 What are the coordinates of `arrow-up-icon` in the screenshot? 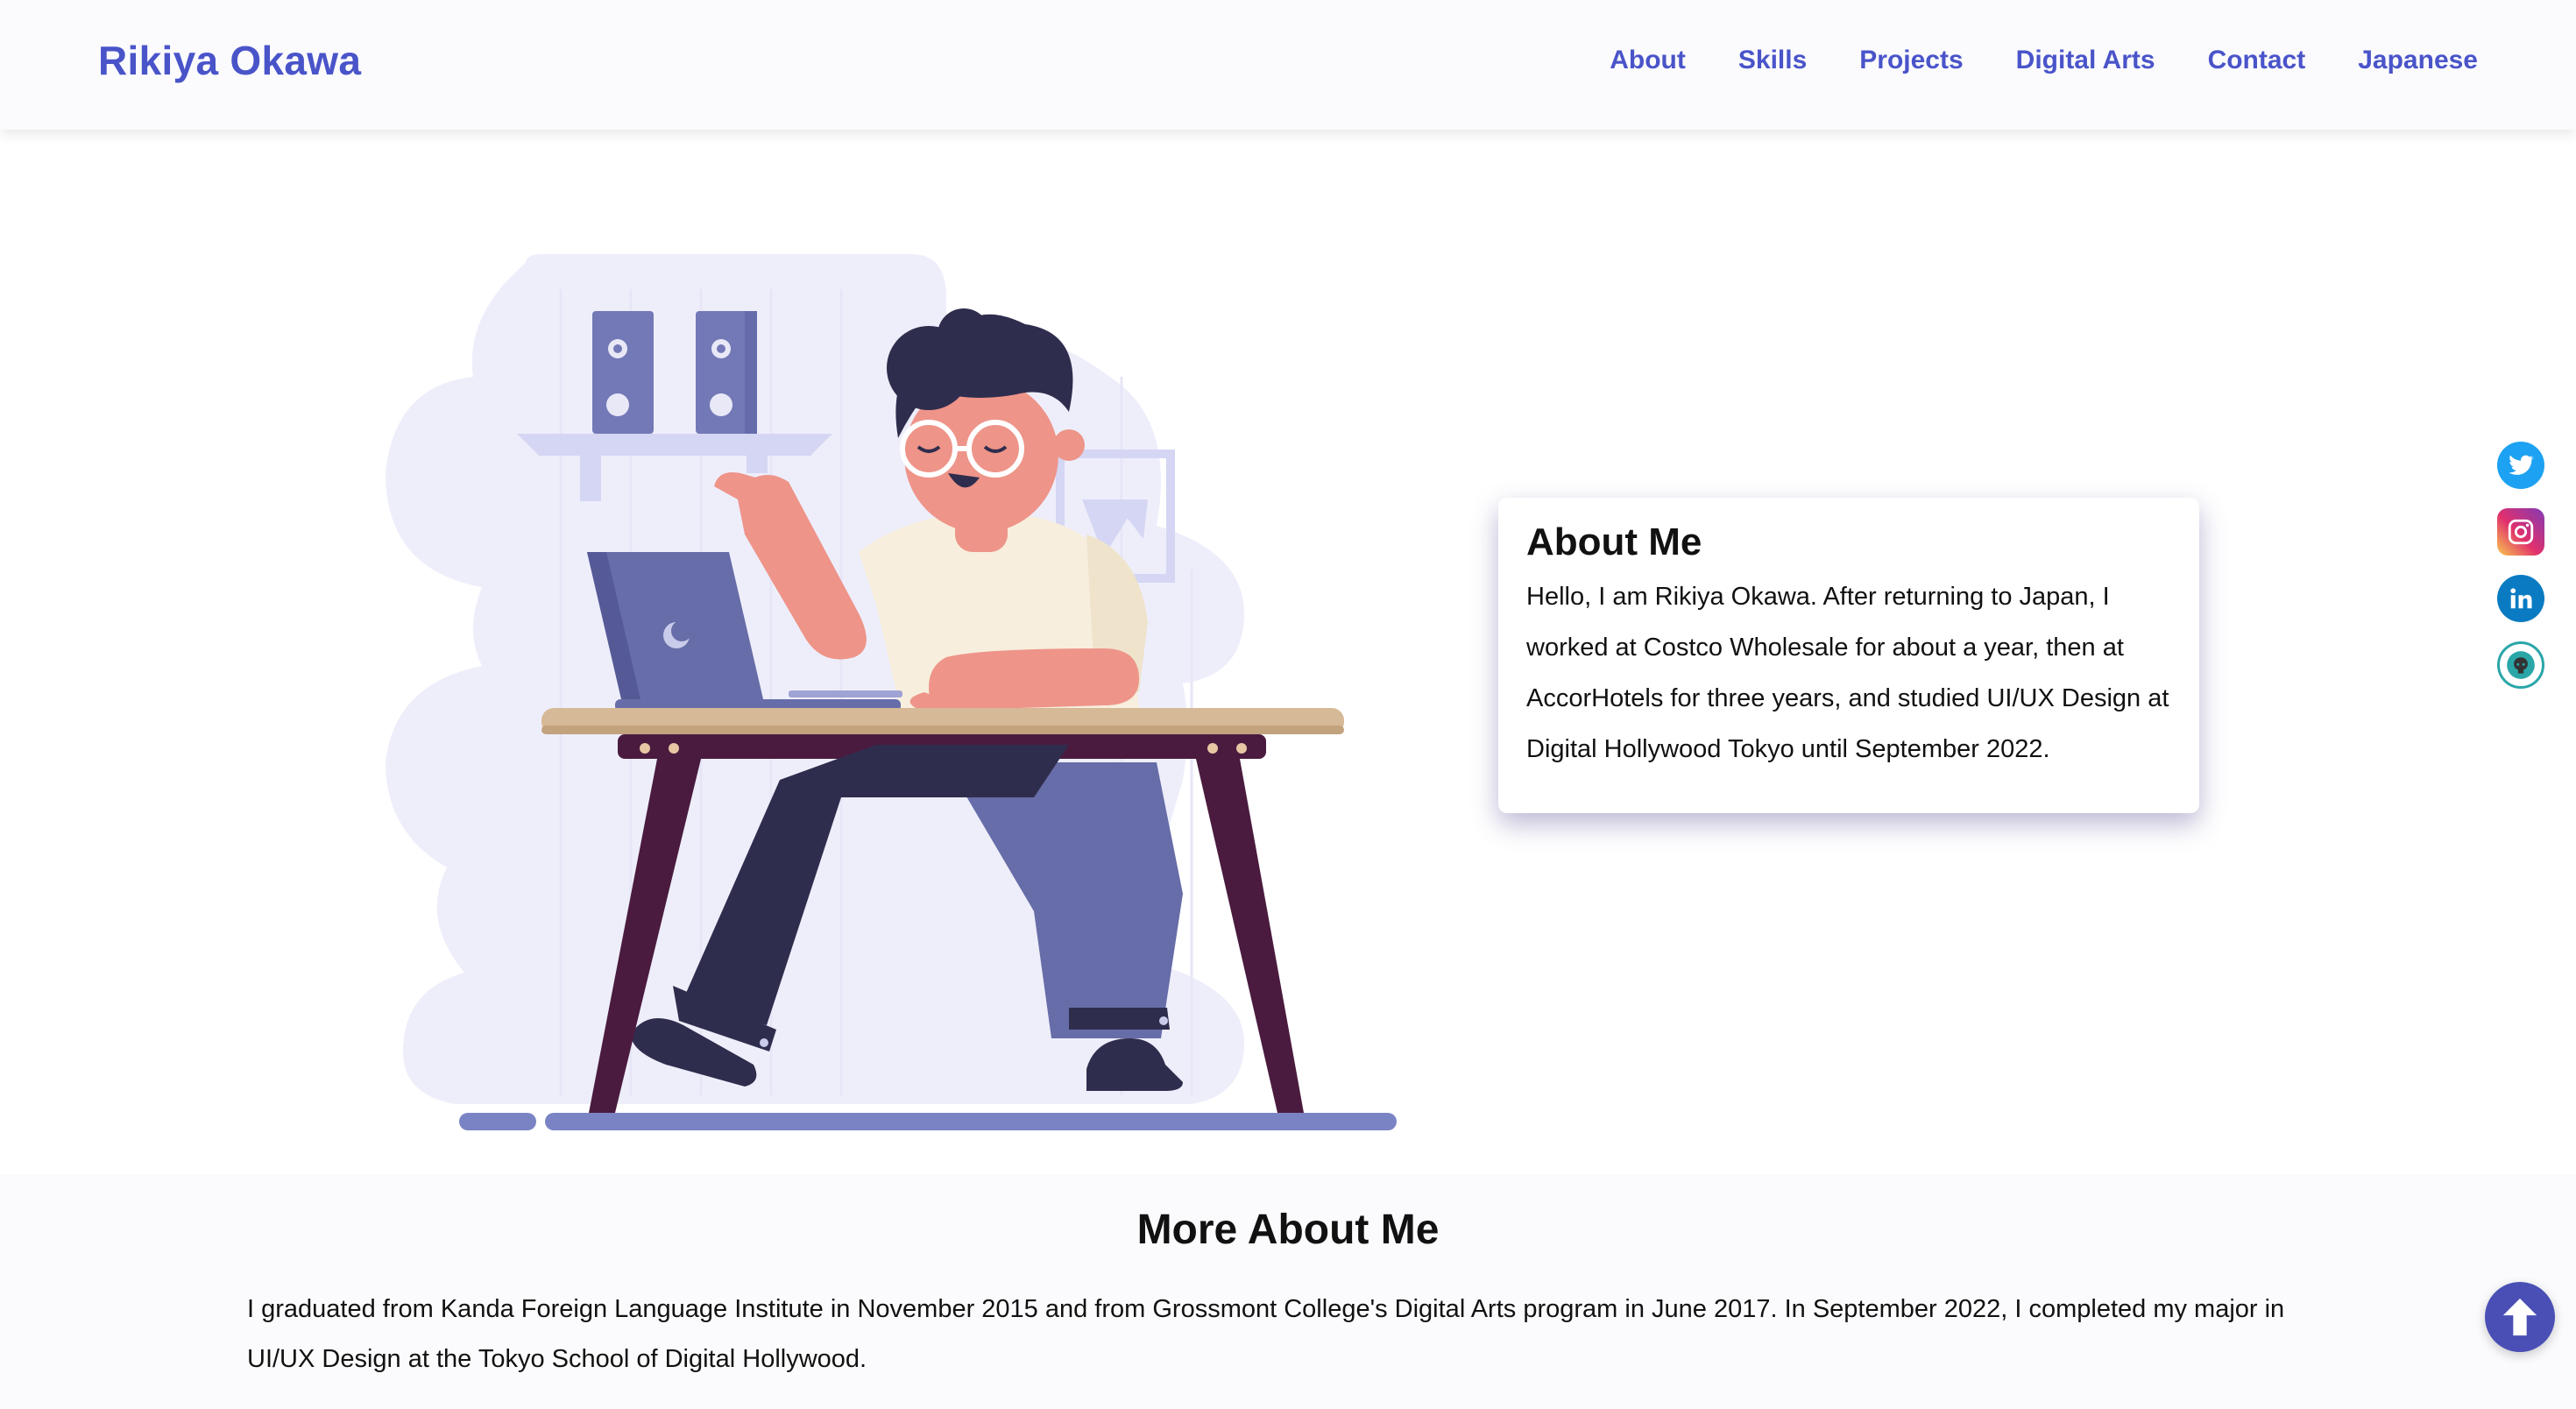 It's located at (2519, 1317).